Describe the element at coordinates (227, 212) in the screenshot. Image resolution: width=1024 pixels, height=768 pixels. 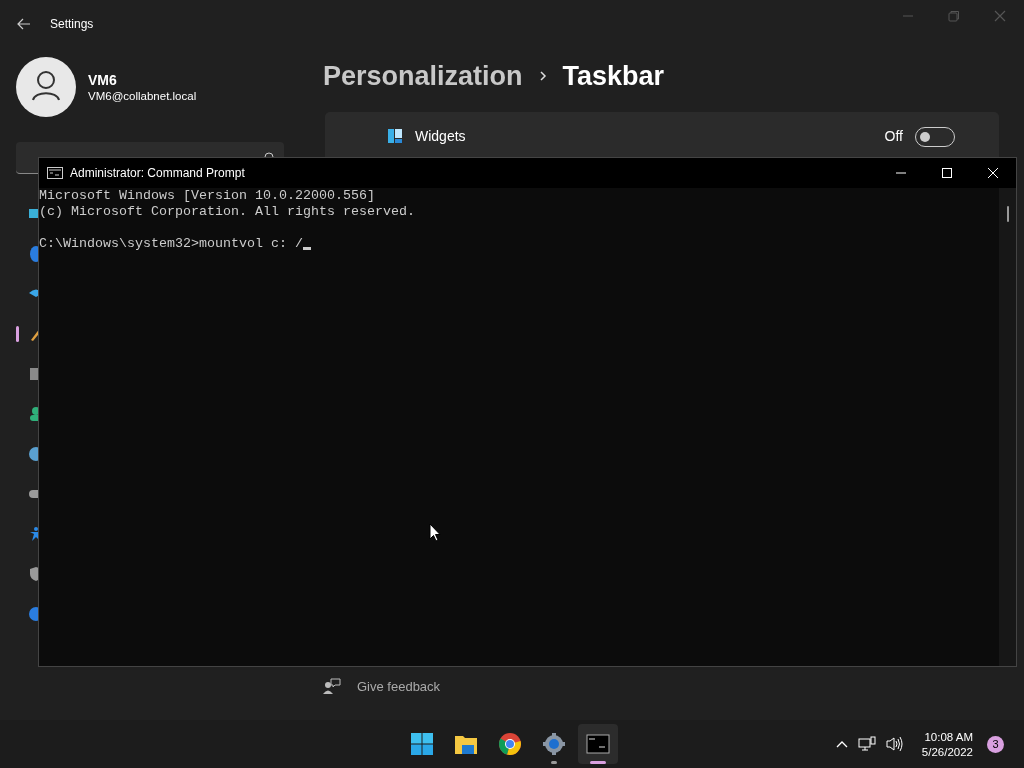
I see `console-line: (c) Microsoft Corporation. All rights reserved.` at that location.